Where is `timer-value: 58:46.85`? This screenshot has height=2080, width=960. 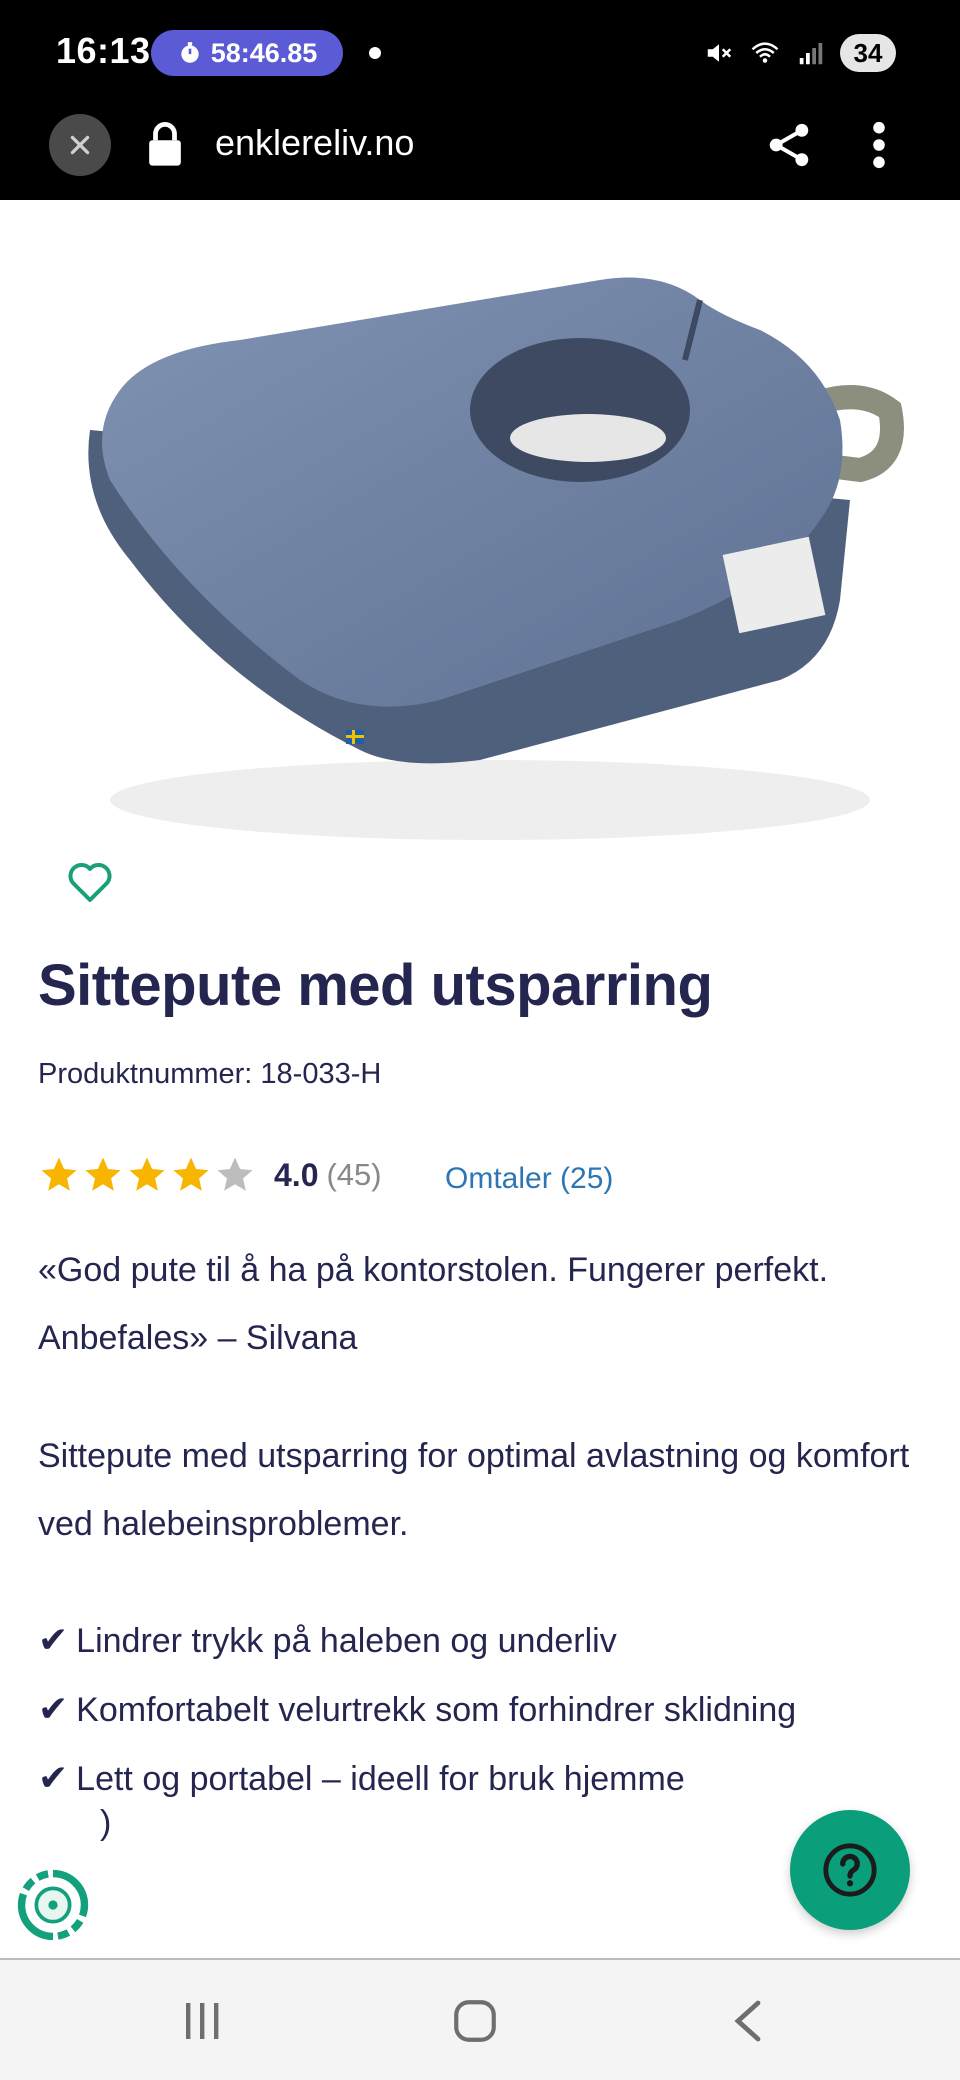 timer-value: 58:46.85 is located at coordinates (264, 52).